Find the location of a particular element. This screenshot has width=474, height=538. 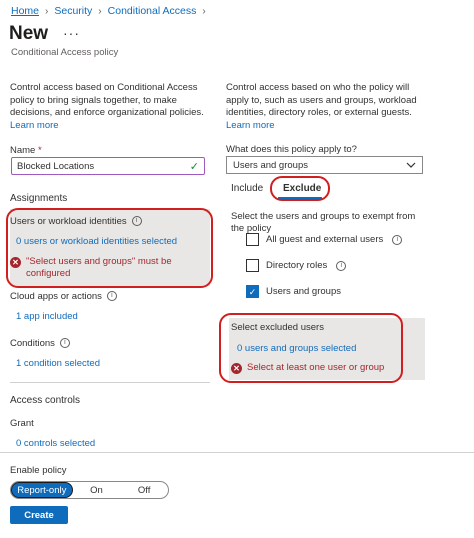

checkbox-row-directory-roles: Directory roles i is located at coordinates (296, 265).